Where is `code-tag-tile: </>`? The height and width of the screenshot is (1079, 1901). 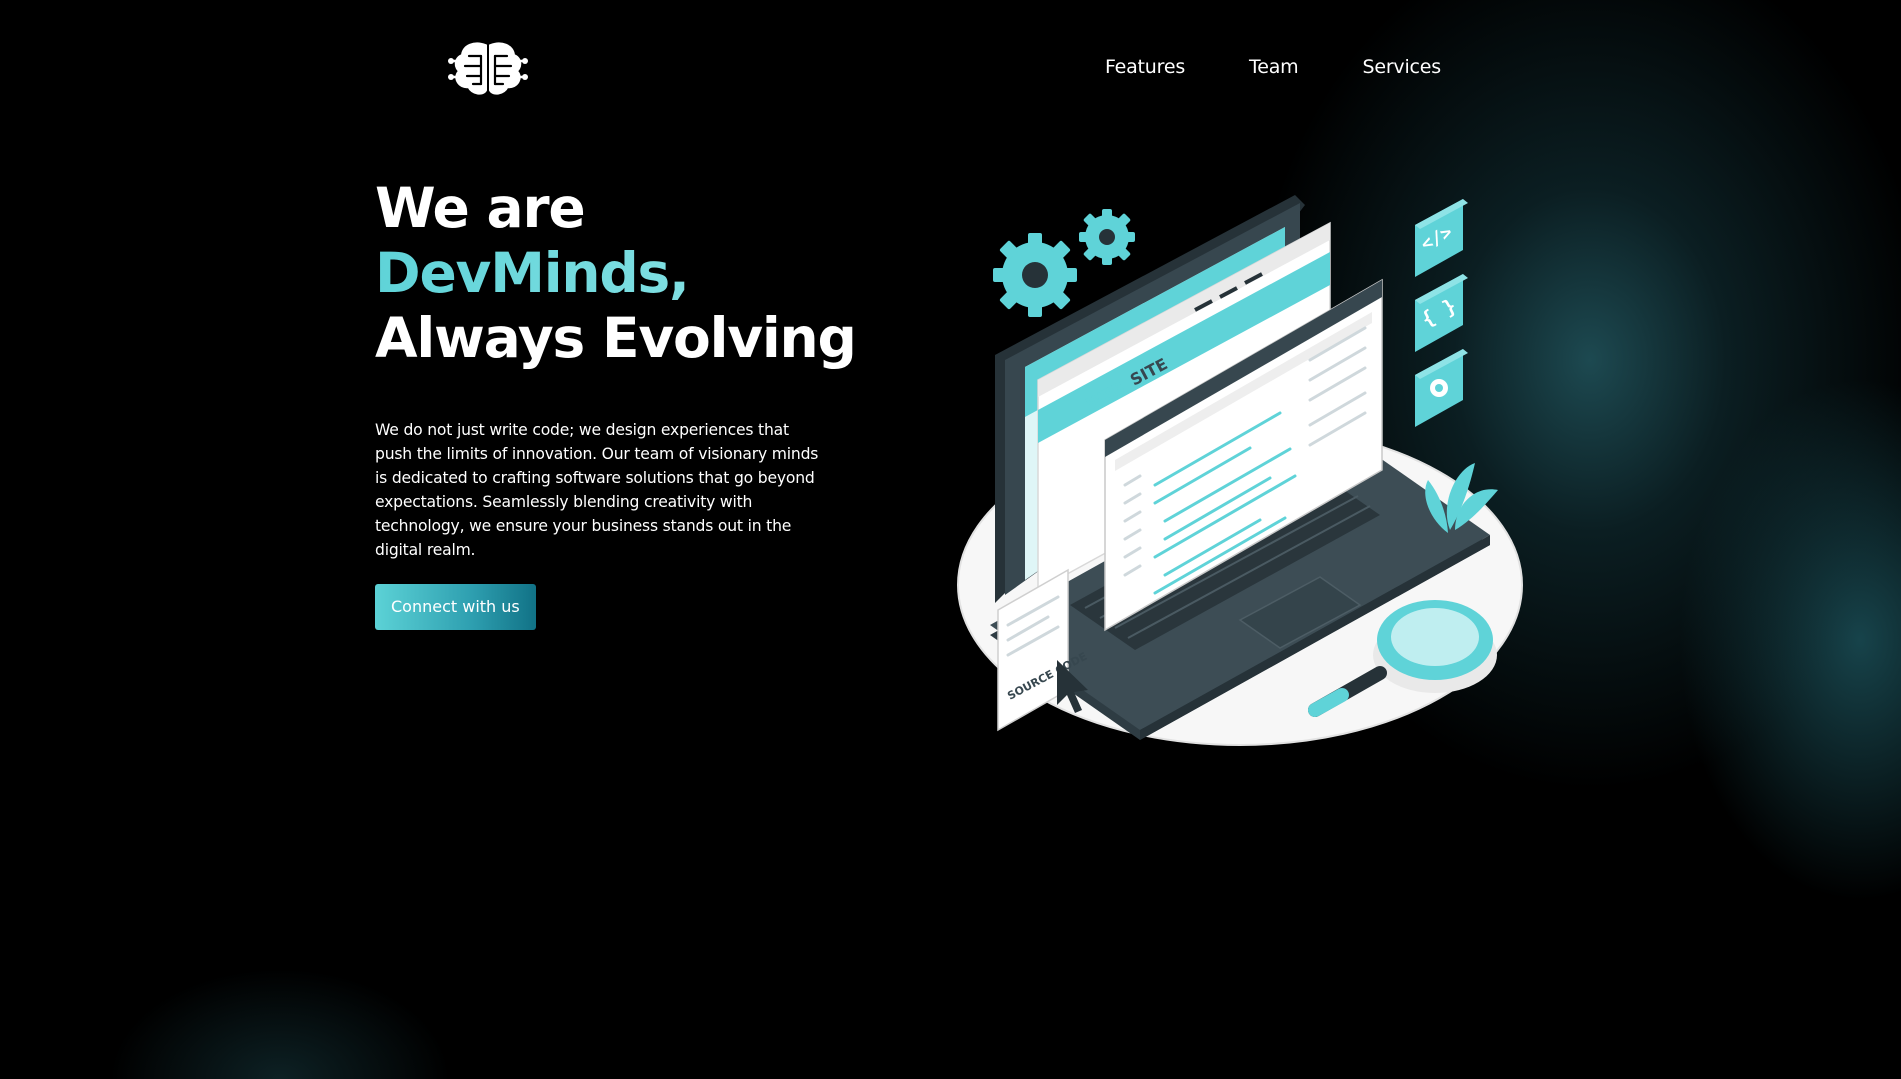
code-tag-tile: </> is located at coordinates (1441, 238).